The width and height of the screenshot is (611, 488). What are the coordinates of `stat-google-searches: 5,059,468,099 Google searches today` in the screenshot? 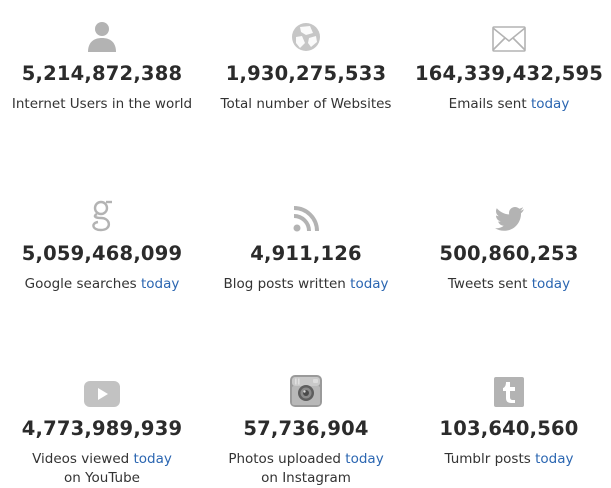 It's located at (102, 243).